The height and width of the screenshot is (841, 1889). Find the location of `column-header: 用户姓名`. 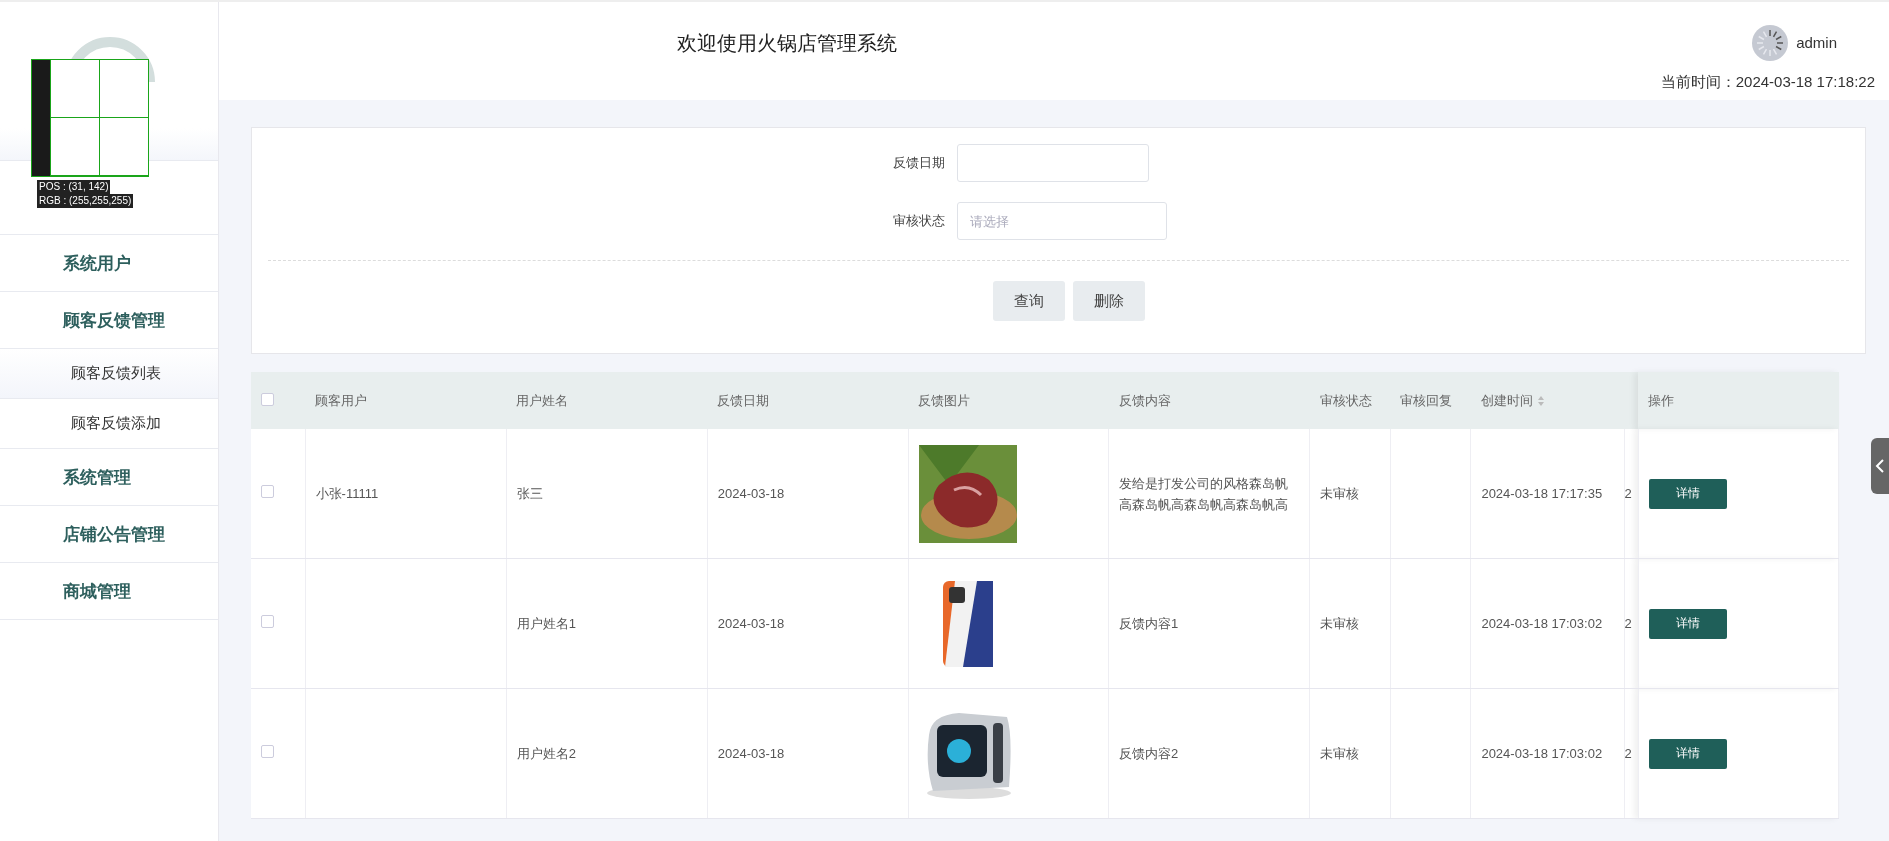

column-header: 用户姓名 is located at coordinates (542, 400).